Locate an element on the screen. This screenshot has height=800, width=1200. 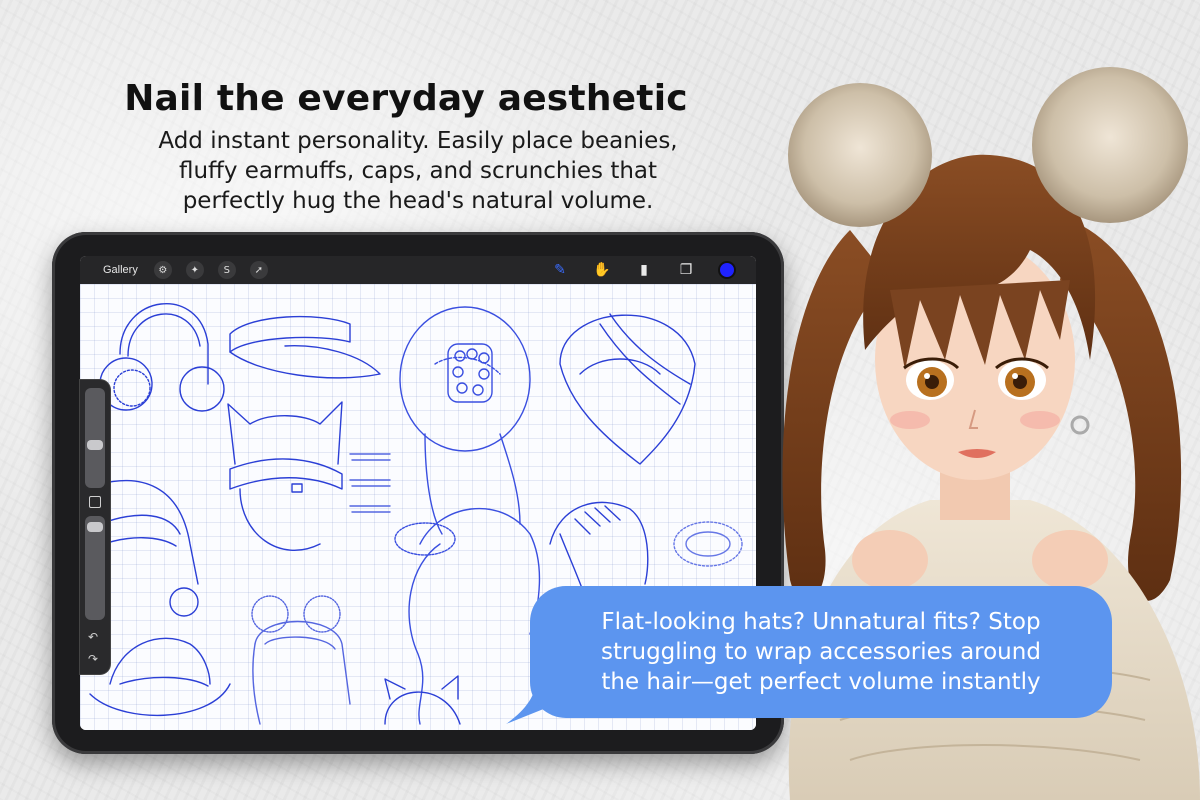
app-toolbar: Gallery ⚙ ✦ S ➚ ✎ ✋ ▮ ❐ is located at coordinates (418, 270).